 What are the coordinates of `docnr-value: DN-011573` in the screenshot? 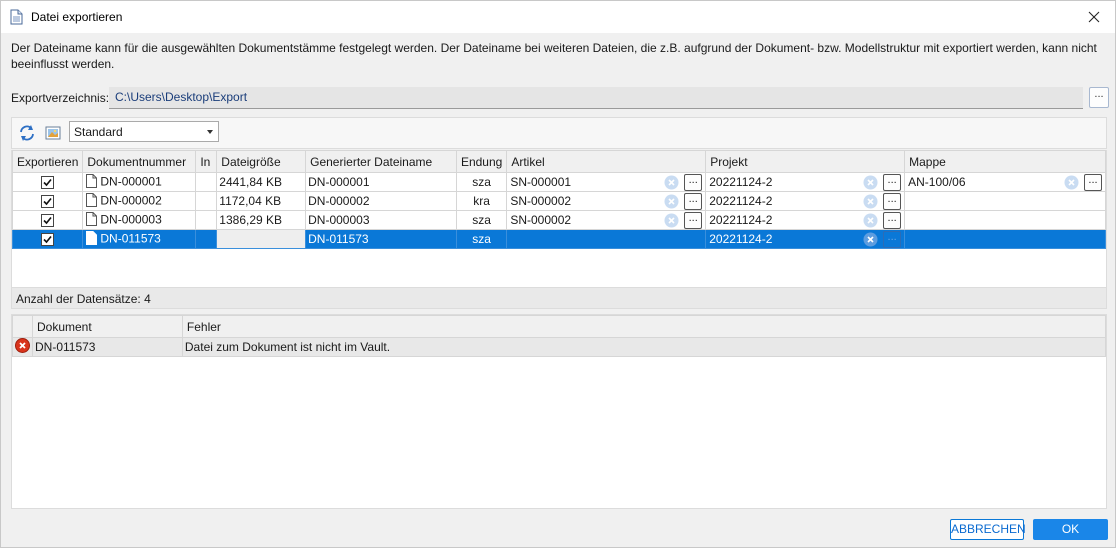 It's located at (130, 238).